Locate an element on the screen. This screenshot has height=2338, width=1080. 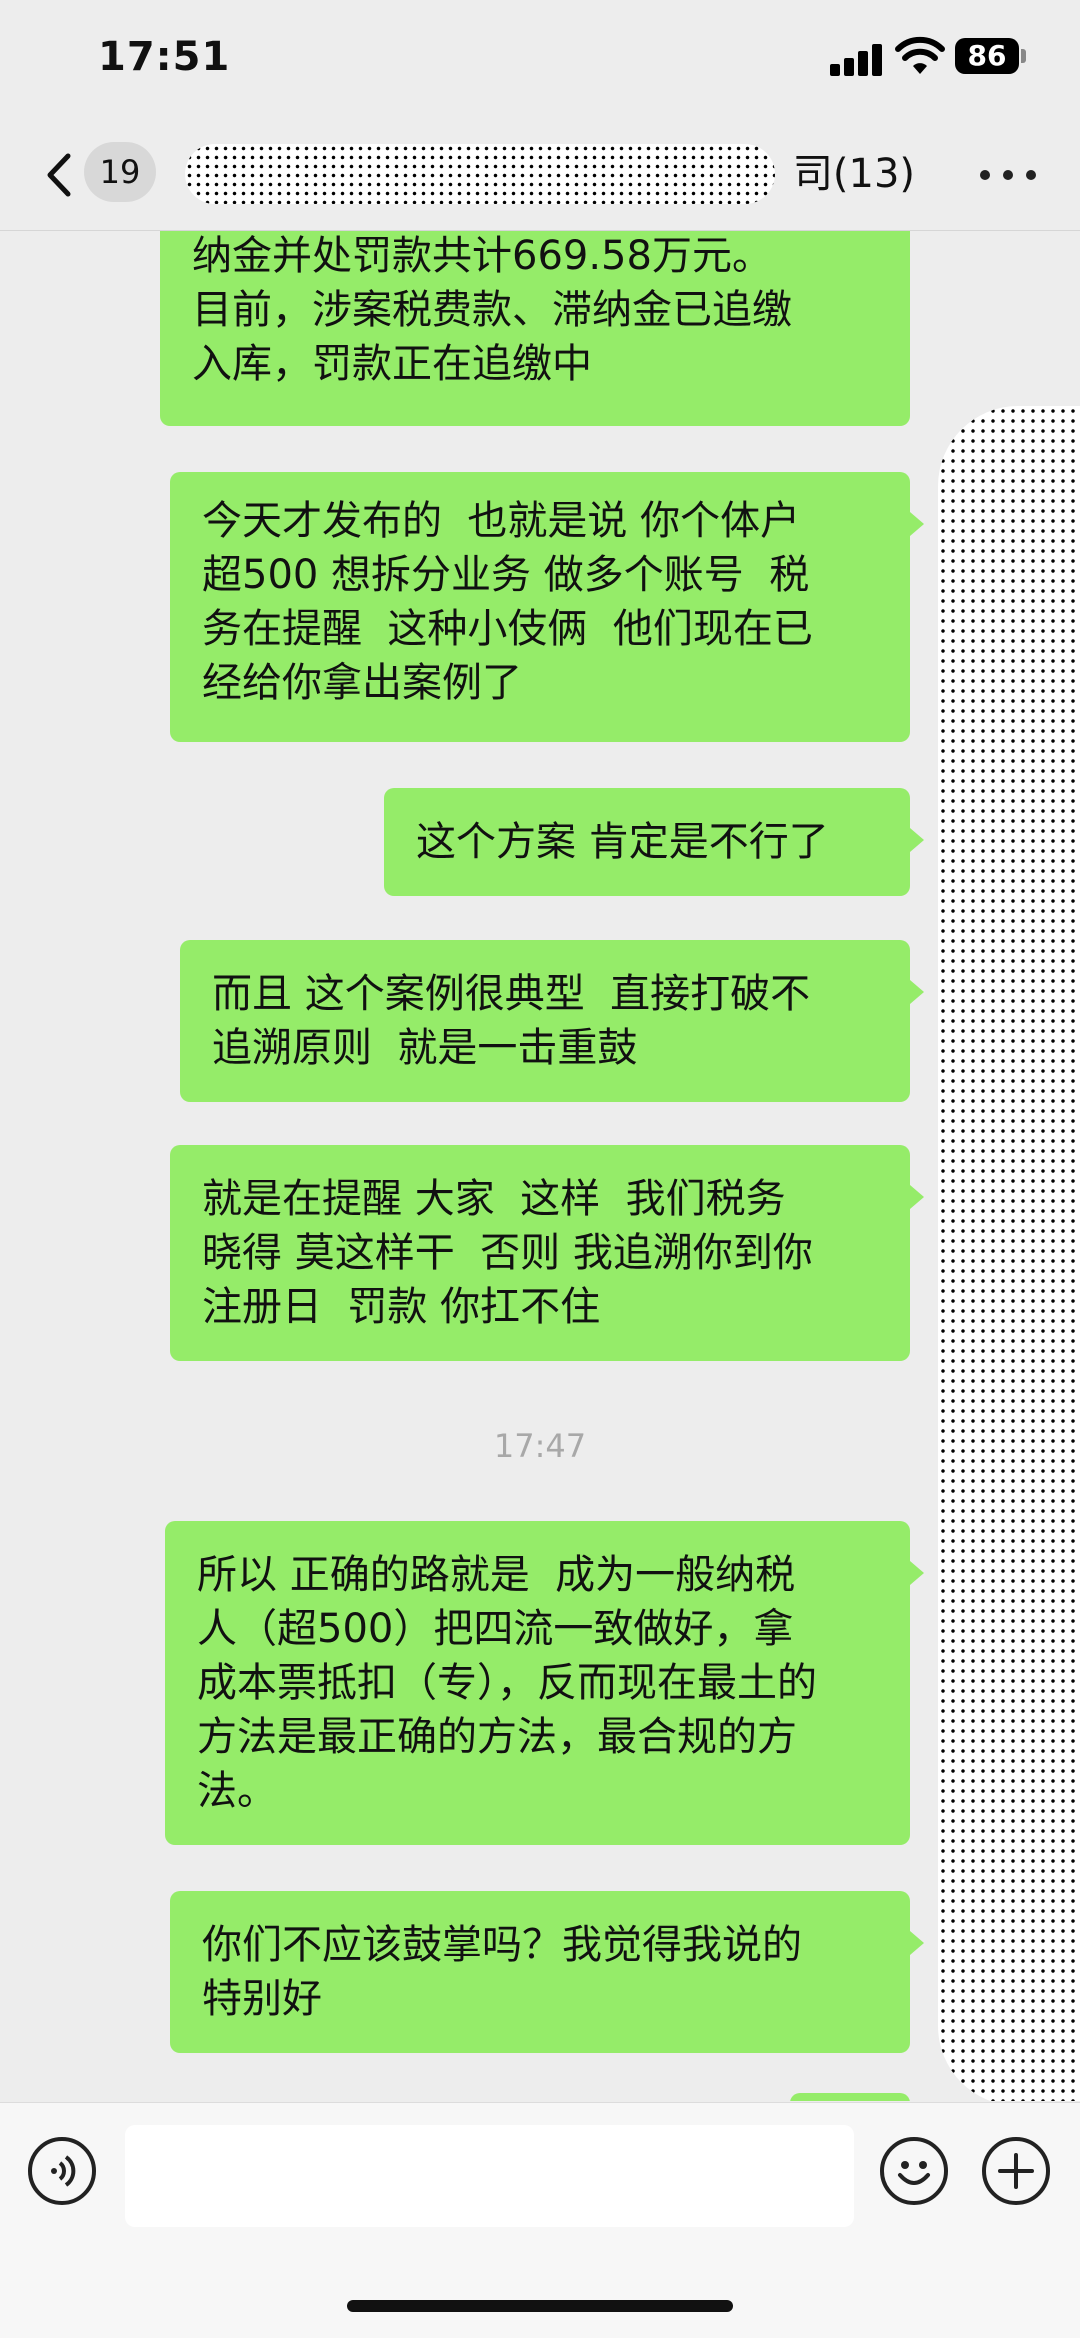
message-bubble: 你们不应该鼓掌吗？我觉得我说的 特别好 is located at coordinates (547, 1972).